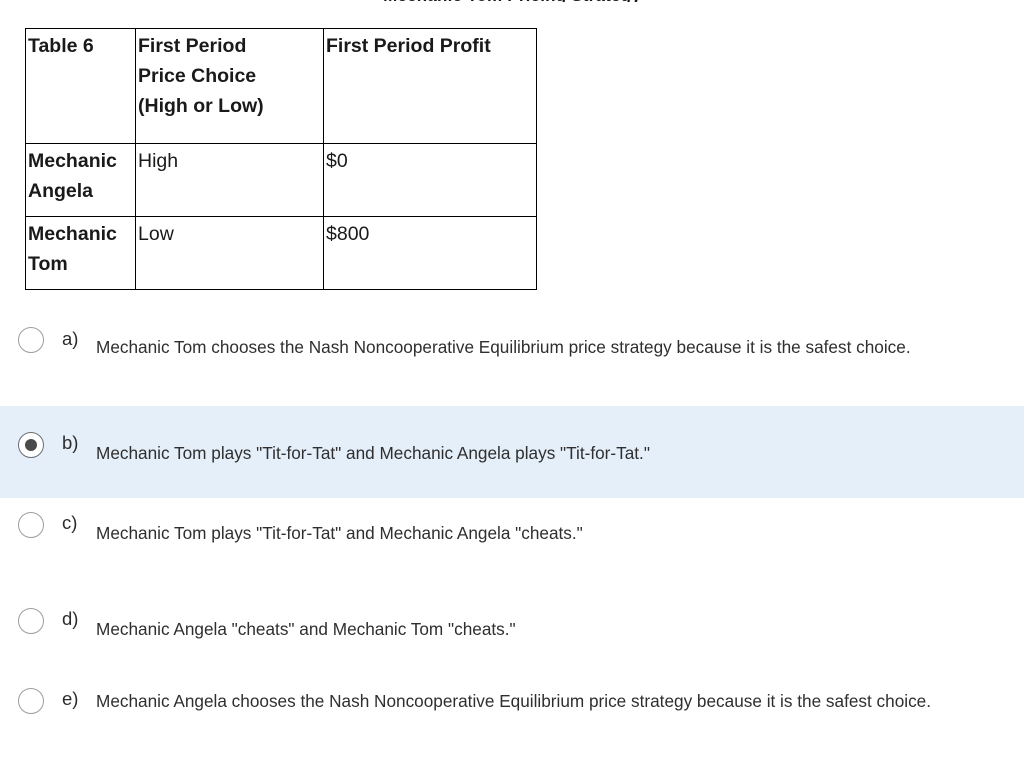 This screenshot has height=764, width=1024. Describe the element at coordinates (61, 191) in the screenshot. I see `row-label-line-2: Angela` at that location.